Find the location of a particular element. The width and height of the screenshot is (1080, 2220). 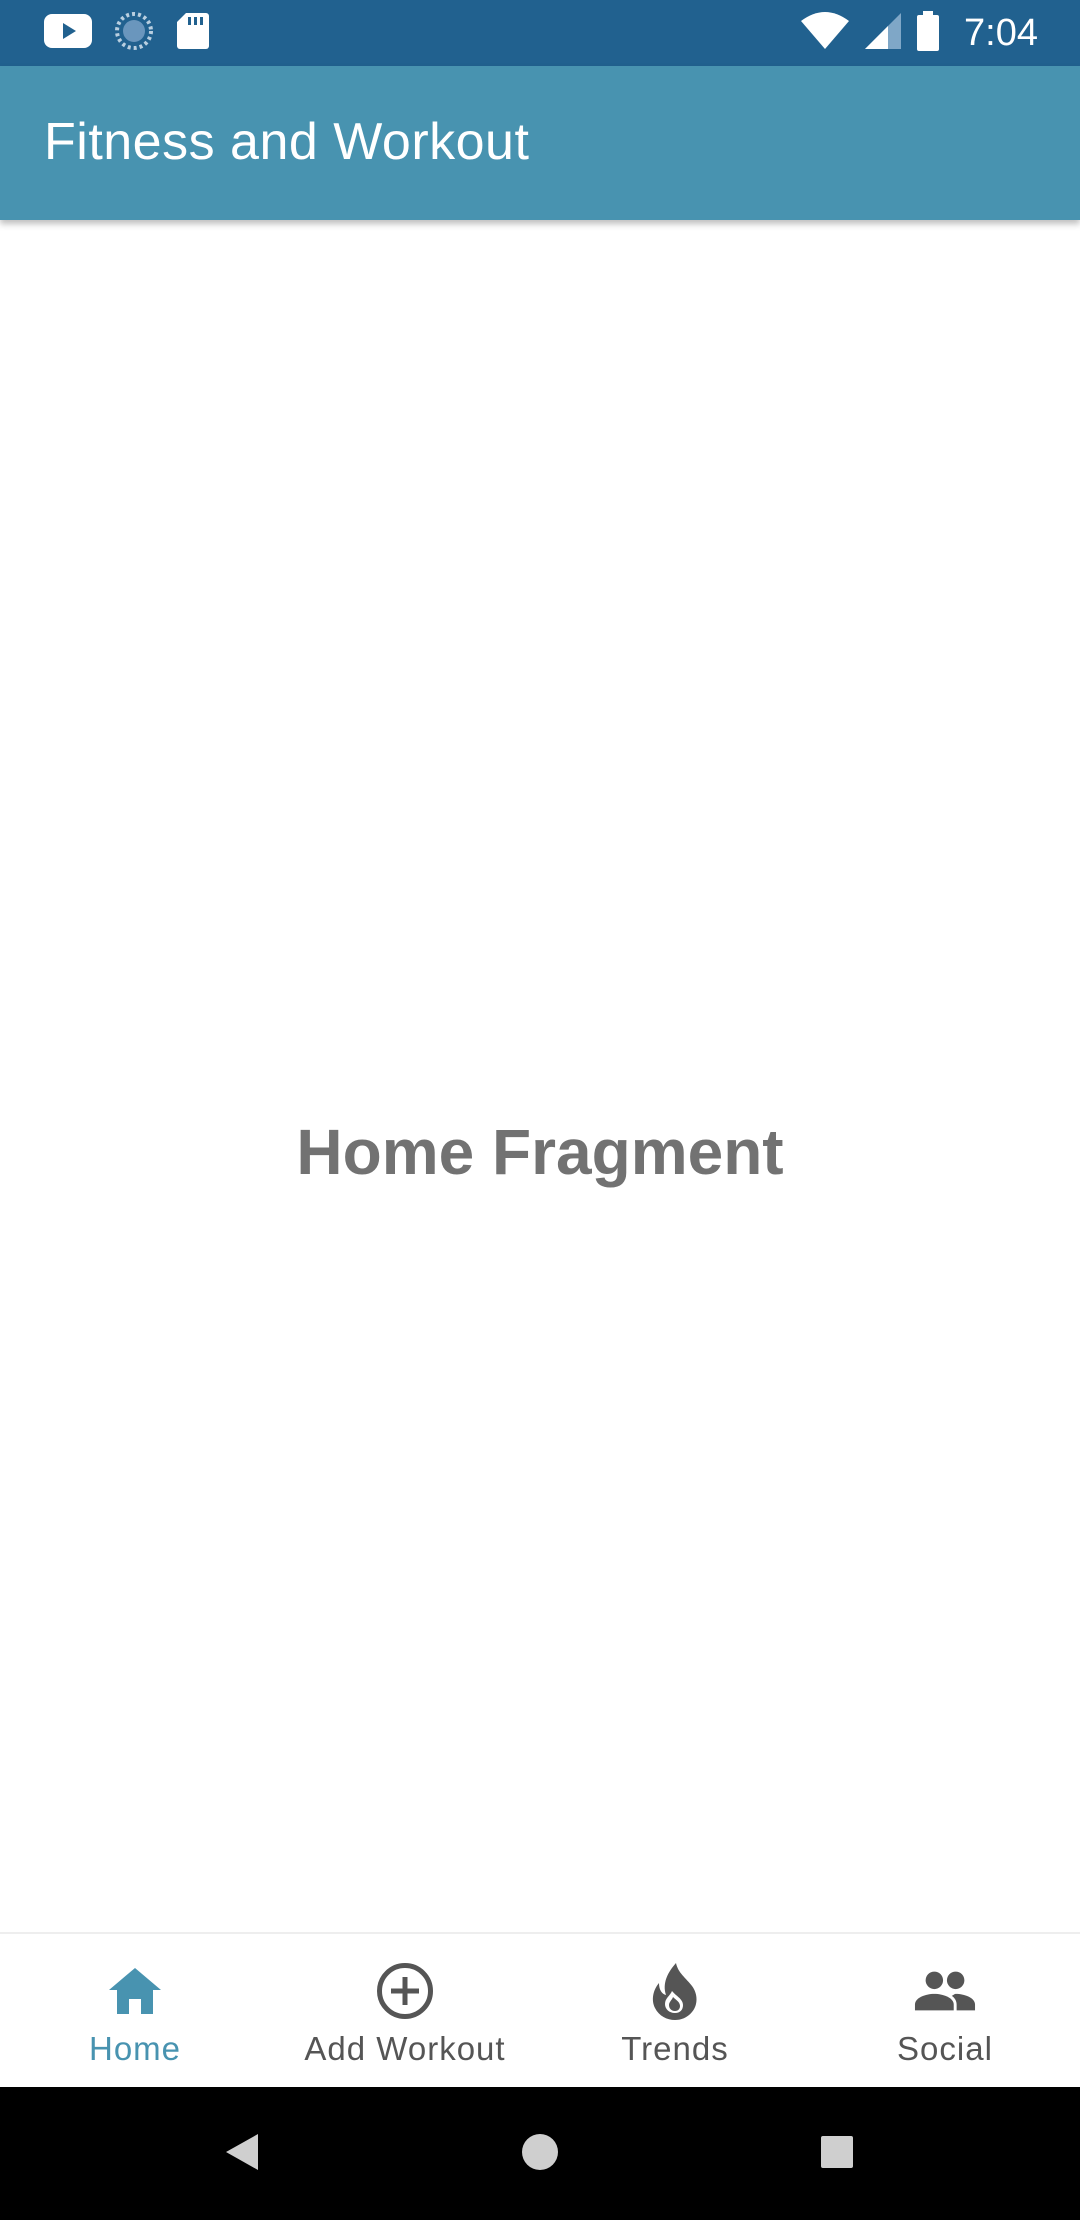

system-navigation-bar is located at coordinates (540, 2153).